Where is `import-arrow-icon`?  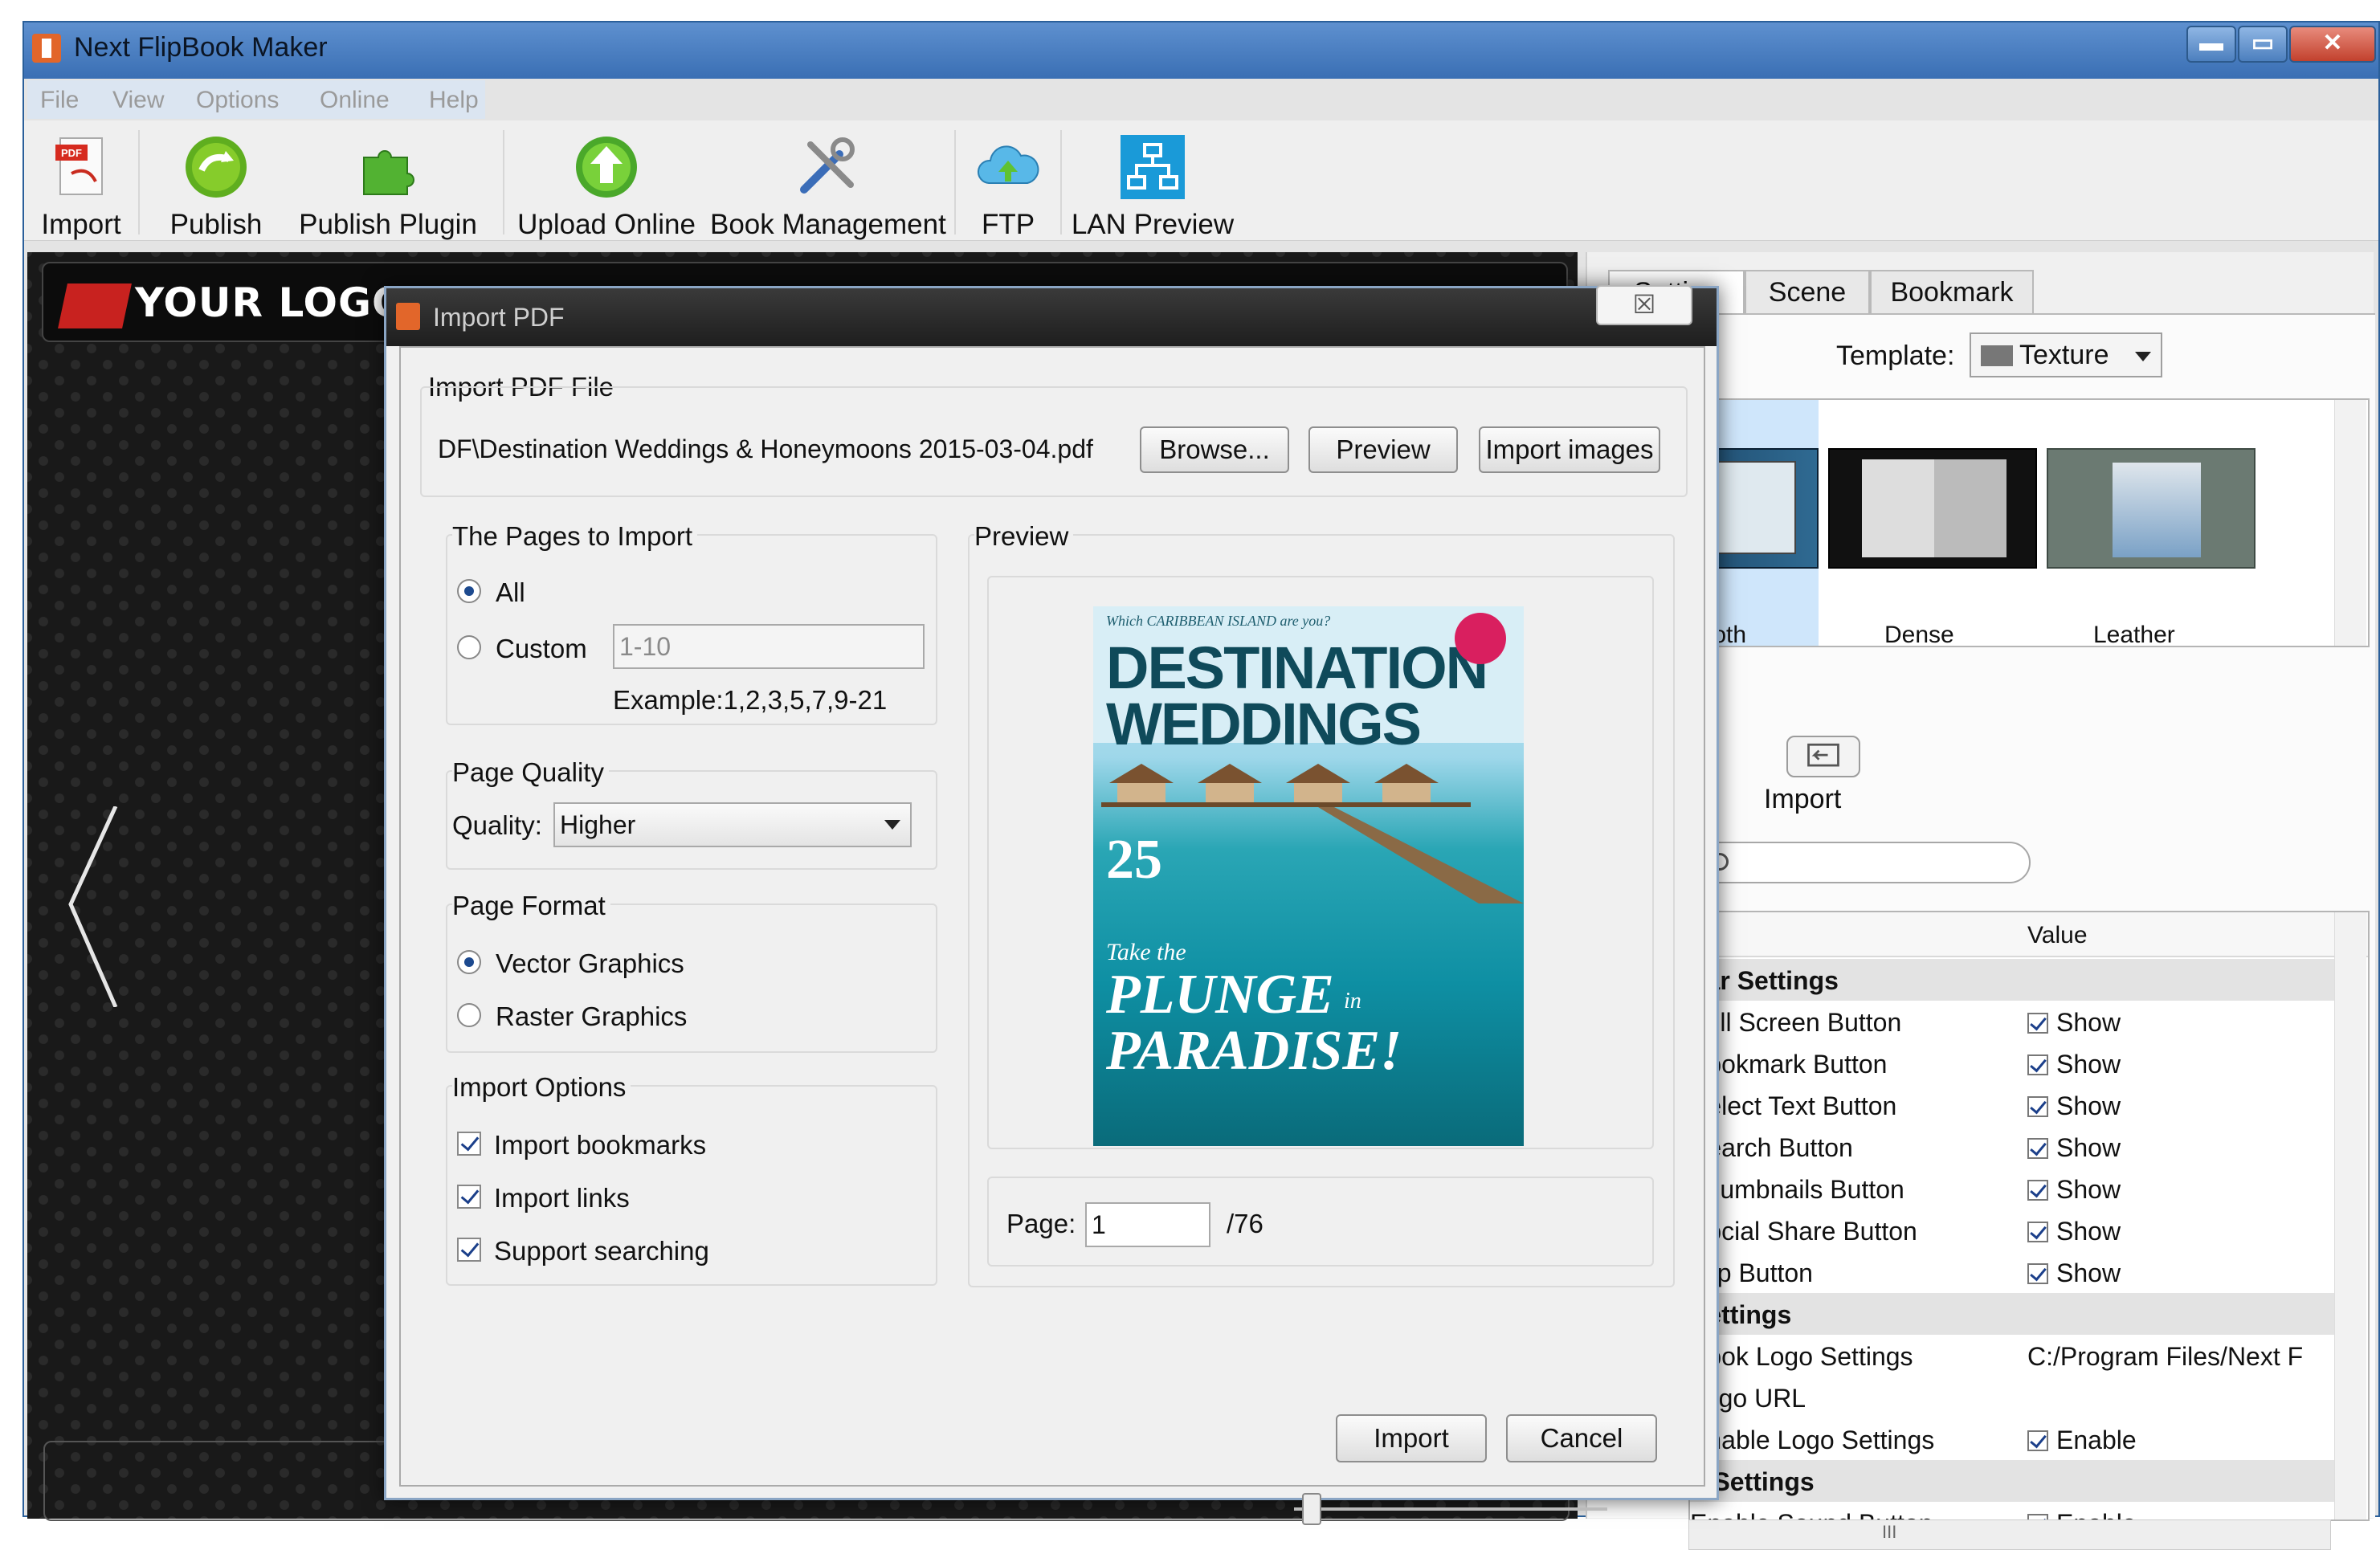
import-arrow-icon is located at coordinates (1823, 755).